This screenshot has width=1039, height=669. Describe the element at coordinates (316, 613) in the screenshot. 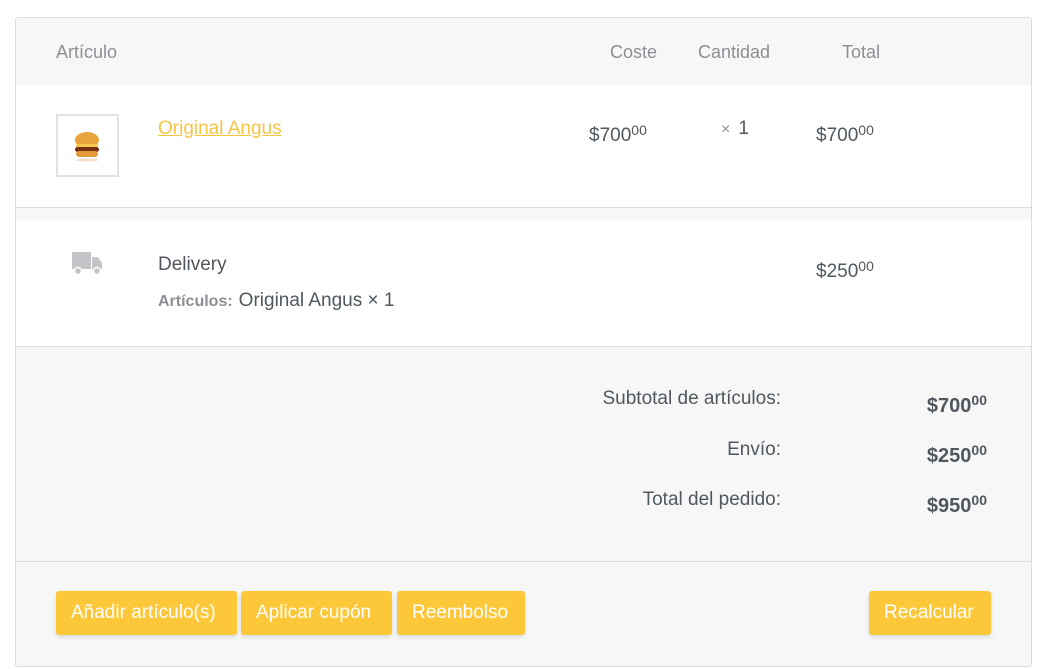

I see `apply-coupon-button: Aplicar cupón` at that location.